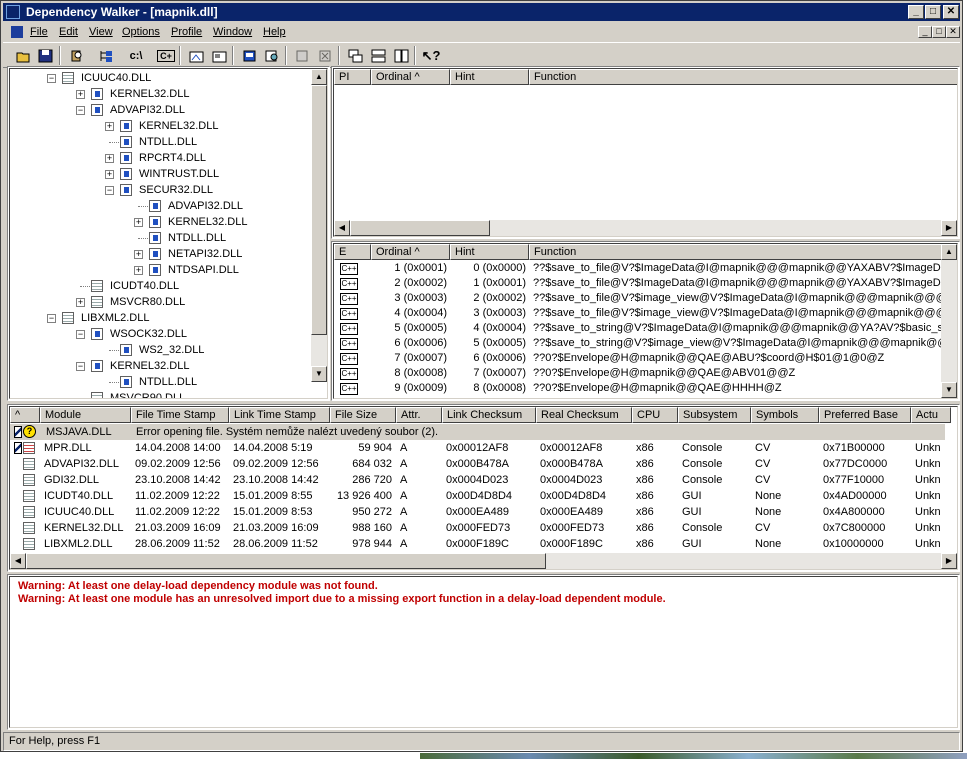 The height and width of the screenshot is (759, 967). What do you see at coordinates (101, 32) in the screenshot?
I see `menu-view: View` at bounding box center [101, 32].